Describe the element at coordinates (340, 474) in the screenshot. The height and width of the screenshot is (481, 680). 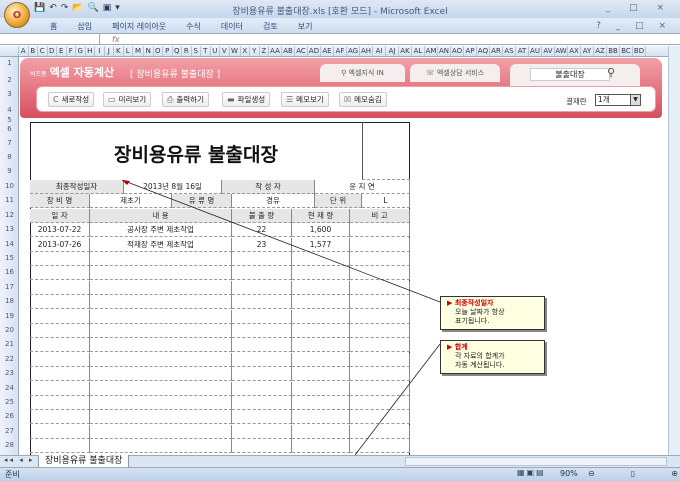
I see `status-bar` at that location.